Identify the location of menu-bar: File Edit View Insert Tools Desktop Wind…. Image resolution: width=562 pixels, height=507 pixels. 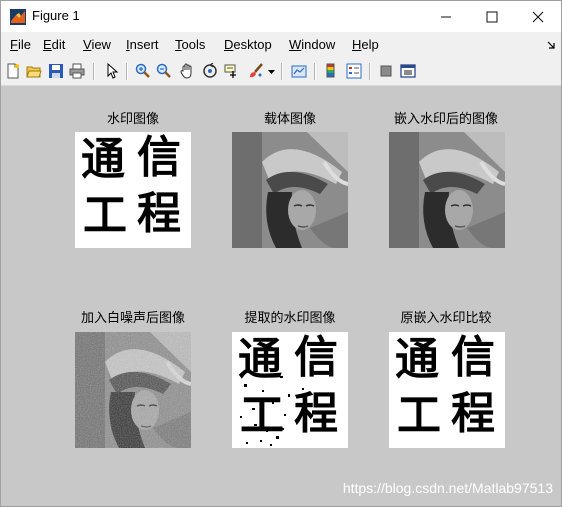
(281, 44).